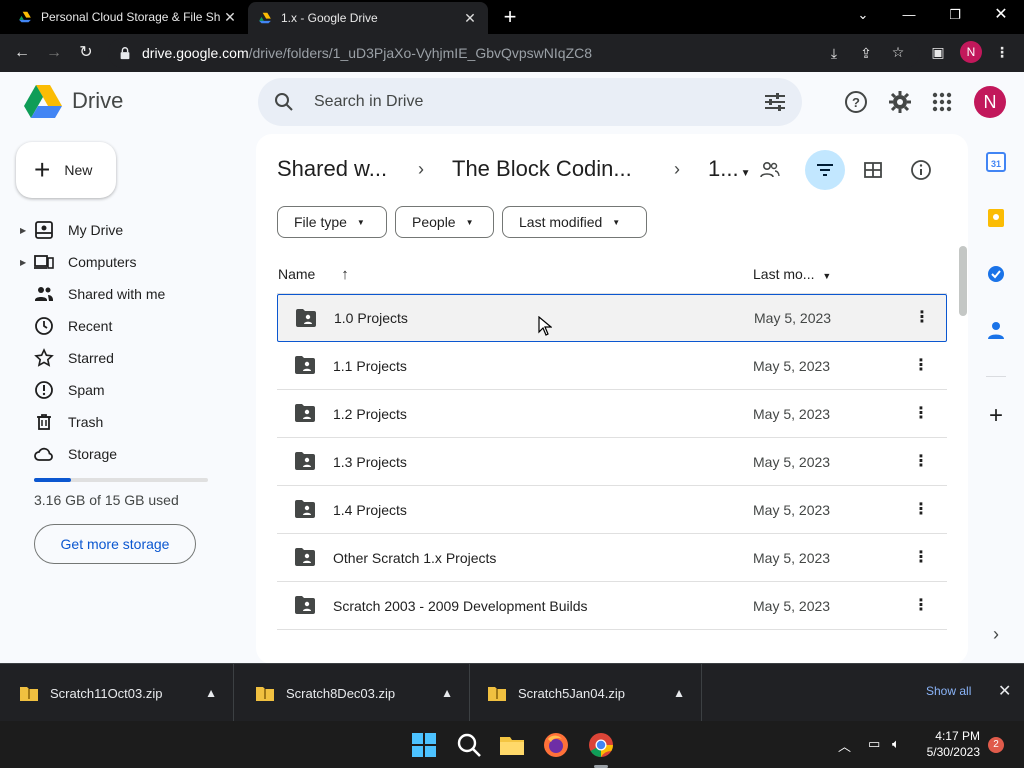 This screenshot has width=1024, height=768. What do you see at coordinates (130, 454) in the screenshot?
I see `sidebar-item-storage: Storage` at bounding box center [130, 454].